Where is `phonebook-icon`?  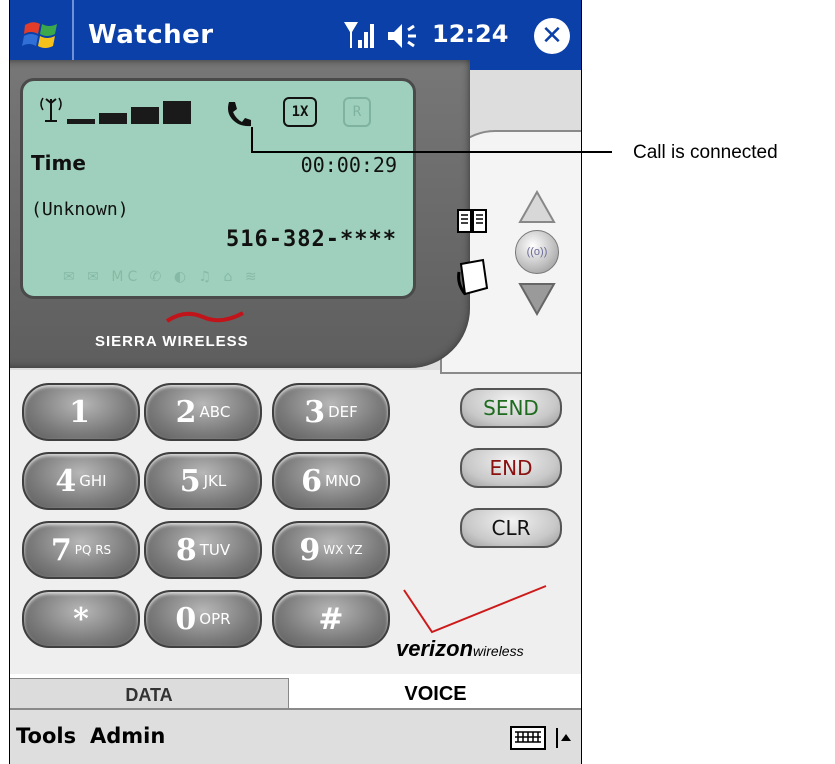
phonebook-icon is located at coordinates (472, 222).